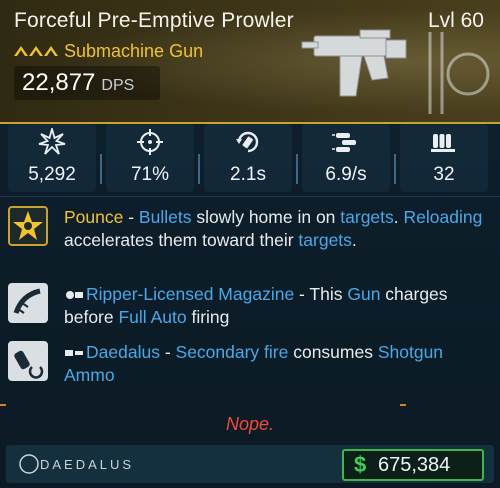 The image size is (500, 488). Describe the element at coordinates (247, 142) in the screenshot. I see `reload-time-icon` at that location.